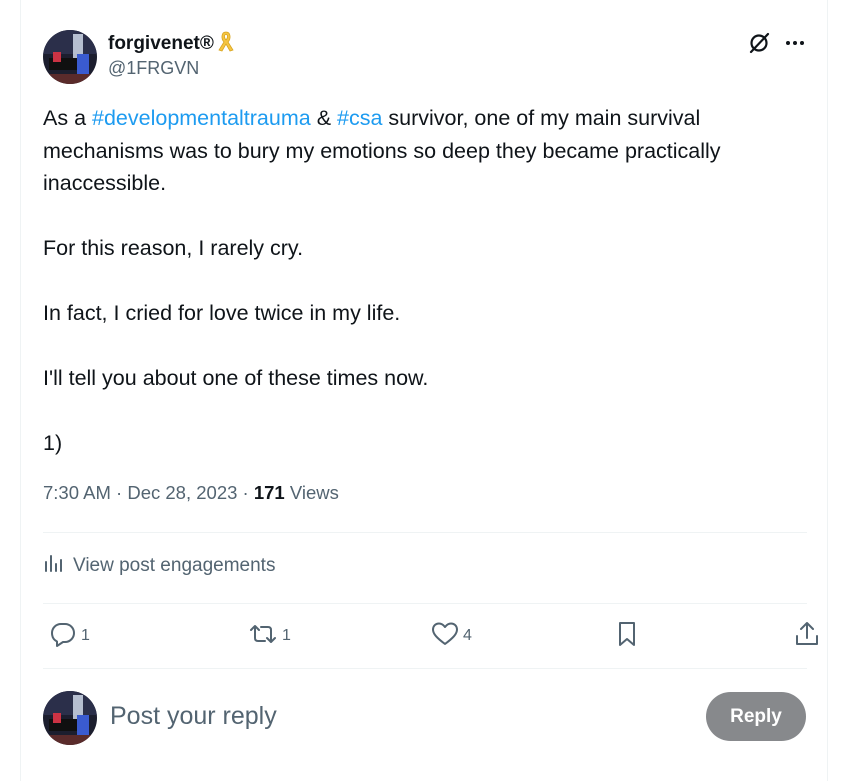 This screenshot has width=847, height=781. I want to click on author-avatar, so click(70, 57).